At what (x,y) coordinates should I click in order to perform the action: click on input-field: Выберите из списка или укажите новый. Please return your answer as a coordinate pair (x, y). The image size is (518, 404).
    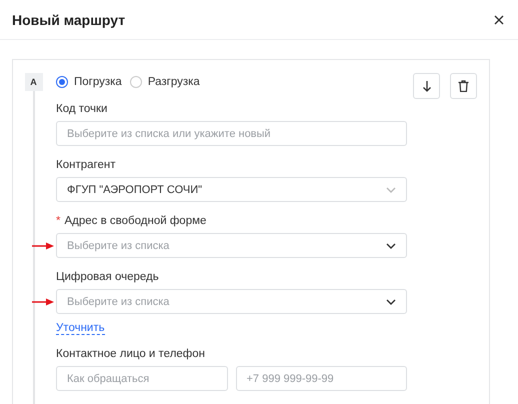
    Looking at the image, I should click on (231, 133).